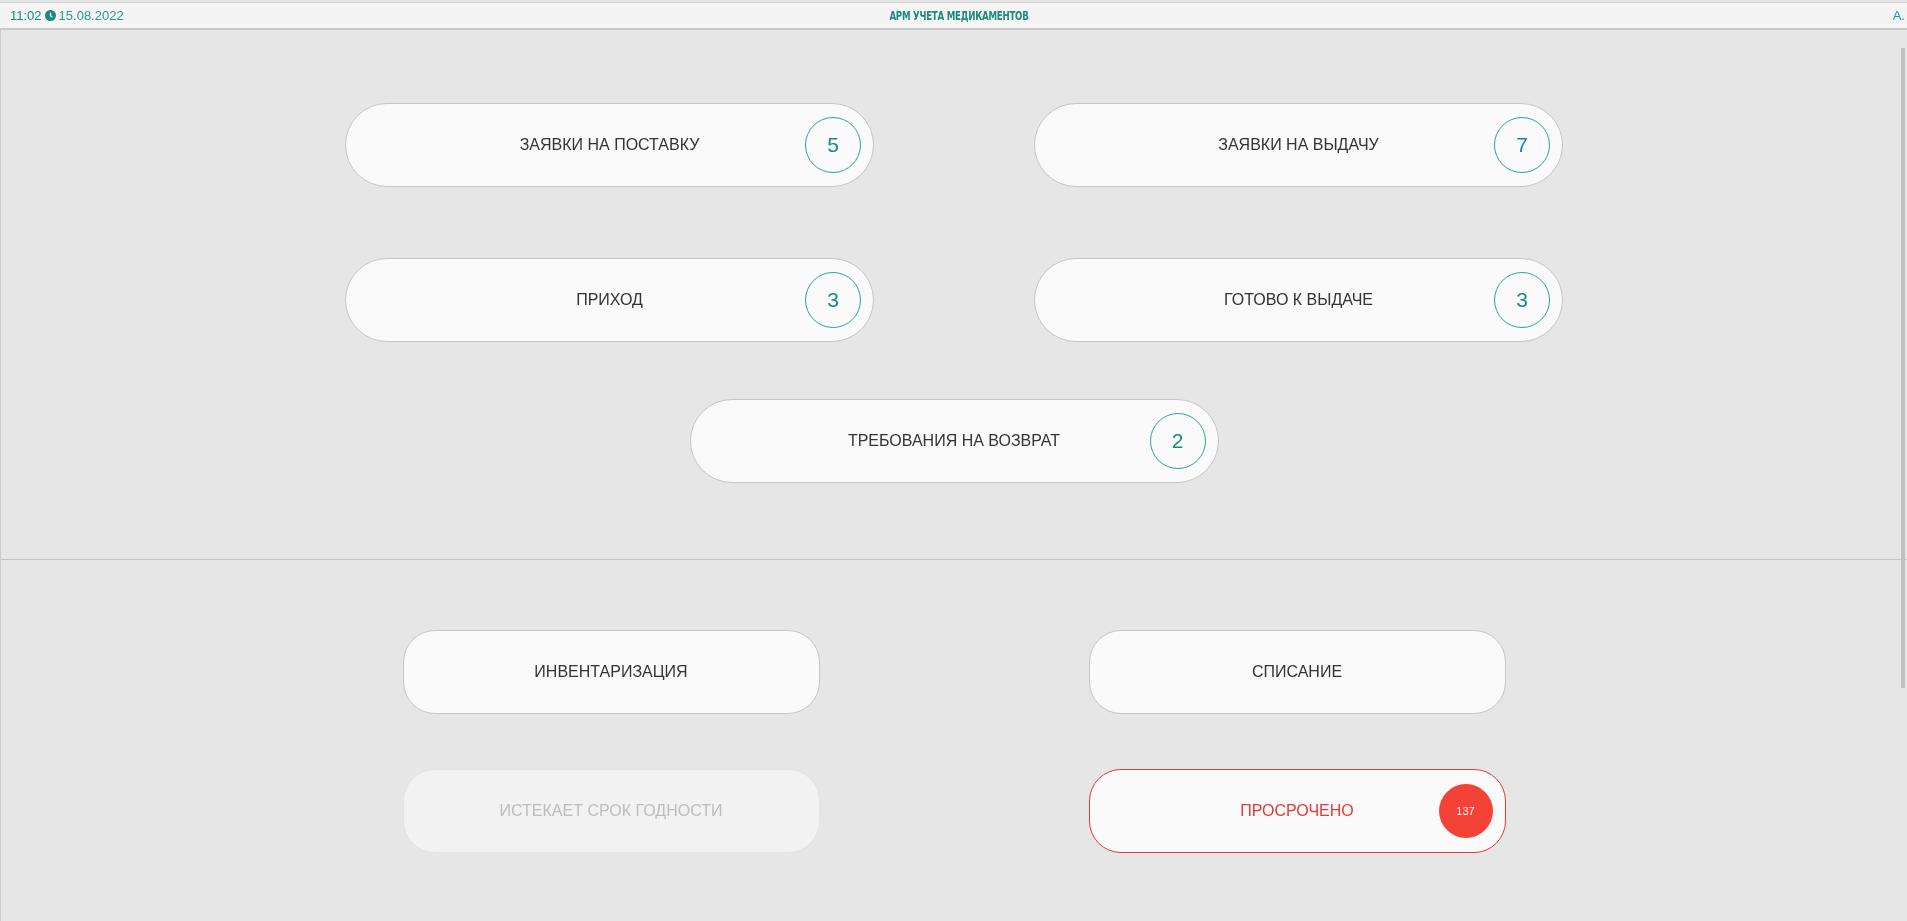 The height and width of the screenshot is (921, 1907). I want to click on menu-button: ТРЕБОВАНИЯ НА ВОЗВРАТ 2, so click(954, 441).